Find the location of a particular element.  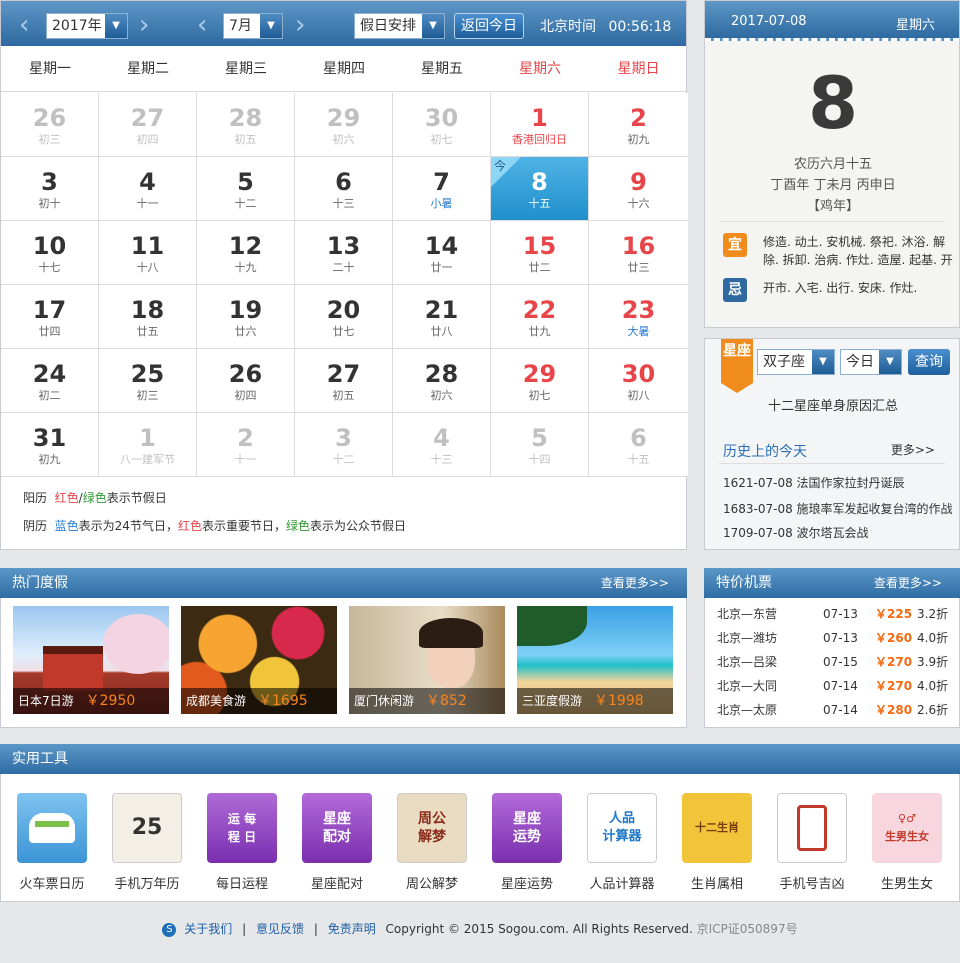

chevron-down-icon: ▼ is located at coordinates (433, 26).